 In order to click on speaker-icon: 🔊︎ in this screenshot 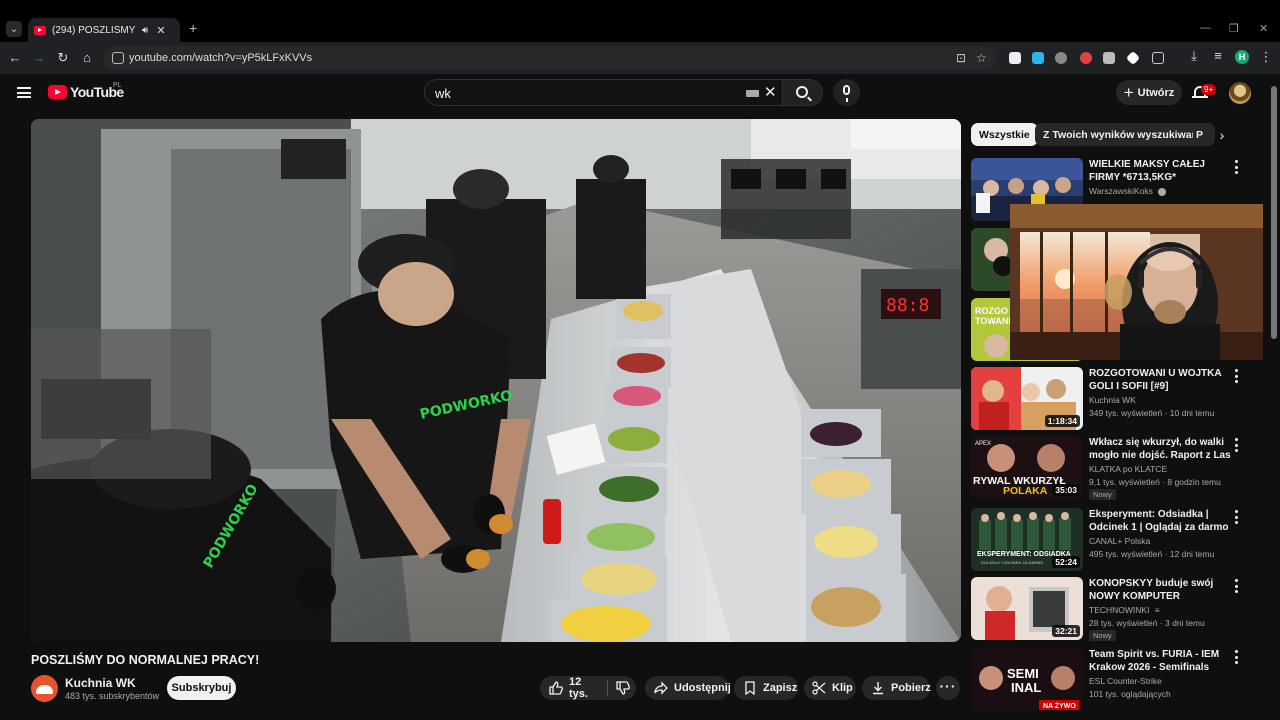, I will do `click(145, 30)`.